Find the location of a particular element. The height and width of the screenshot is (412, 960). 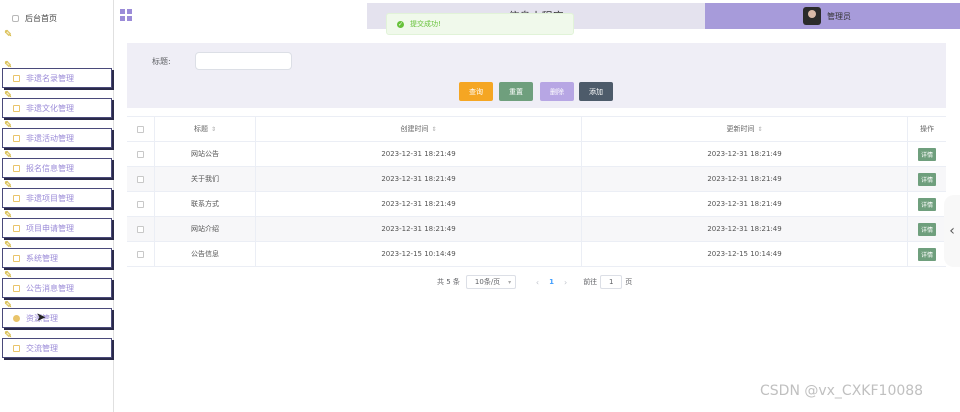

total-count: 共 5 条 is located at coordinates (448, 282).